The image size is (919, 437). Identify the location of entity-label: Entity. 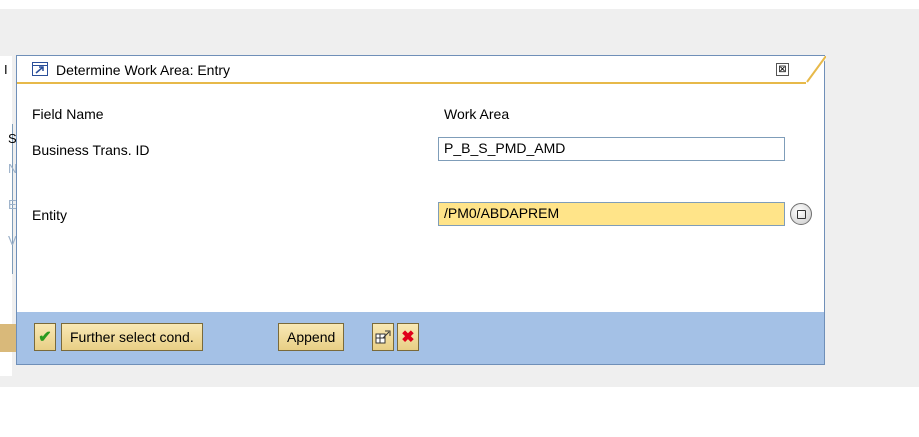
(50, 215).